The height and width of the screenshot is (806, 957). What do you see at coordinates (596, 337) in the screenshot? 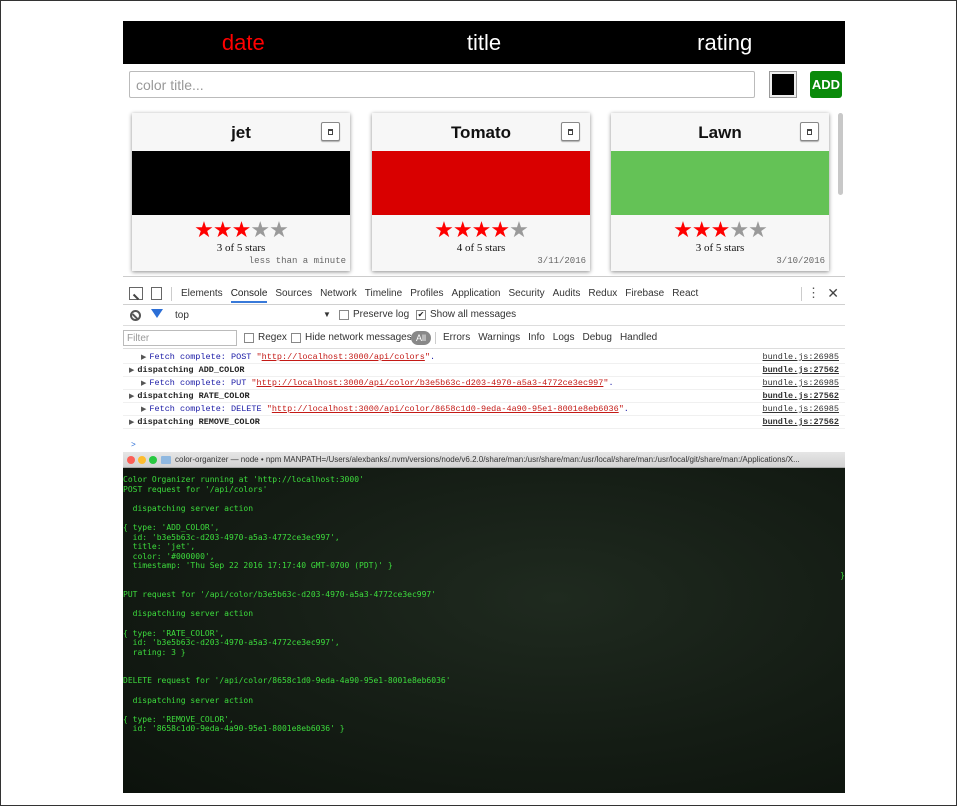
I see `level-debug: Debug` at bounding box center [596, 337].